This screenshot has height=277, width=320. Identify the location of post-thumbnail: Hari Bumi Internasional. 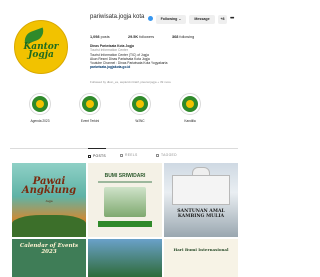
(201, 258).